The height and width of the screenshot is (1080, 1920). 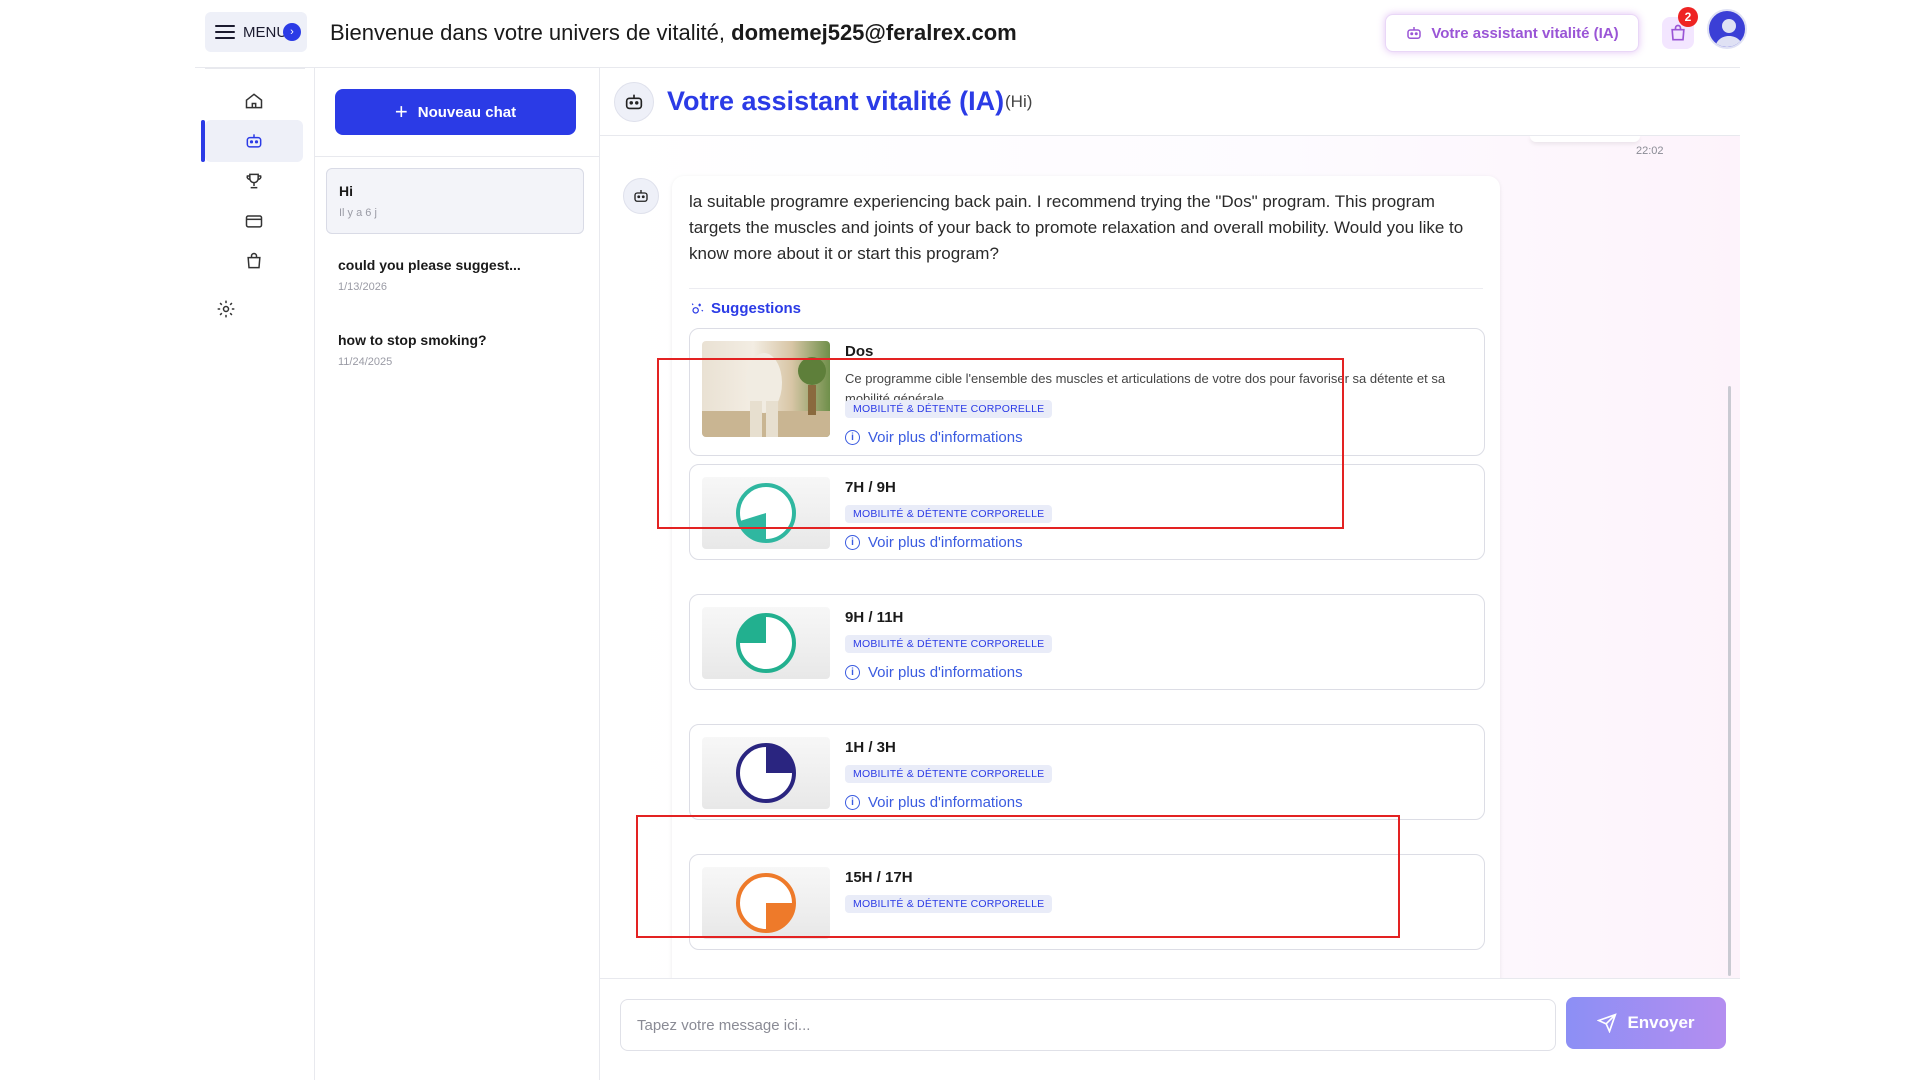 What do you see at coordinates (358, 213) in the screenshot?
I see `chat-date: Il y a 6 j` at bounding box center [358, 213].